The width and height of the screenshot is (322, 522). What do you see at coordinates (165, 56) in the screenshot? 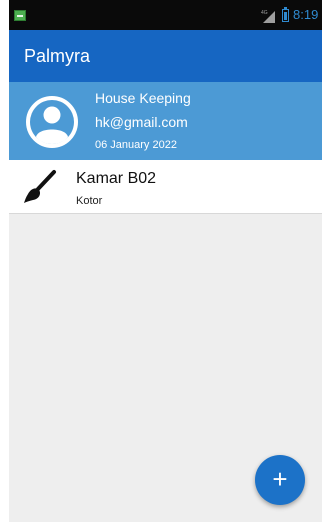
I see `app-bar: Palmyra` at bounding box center [165, 56].